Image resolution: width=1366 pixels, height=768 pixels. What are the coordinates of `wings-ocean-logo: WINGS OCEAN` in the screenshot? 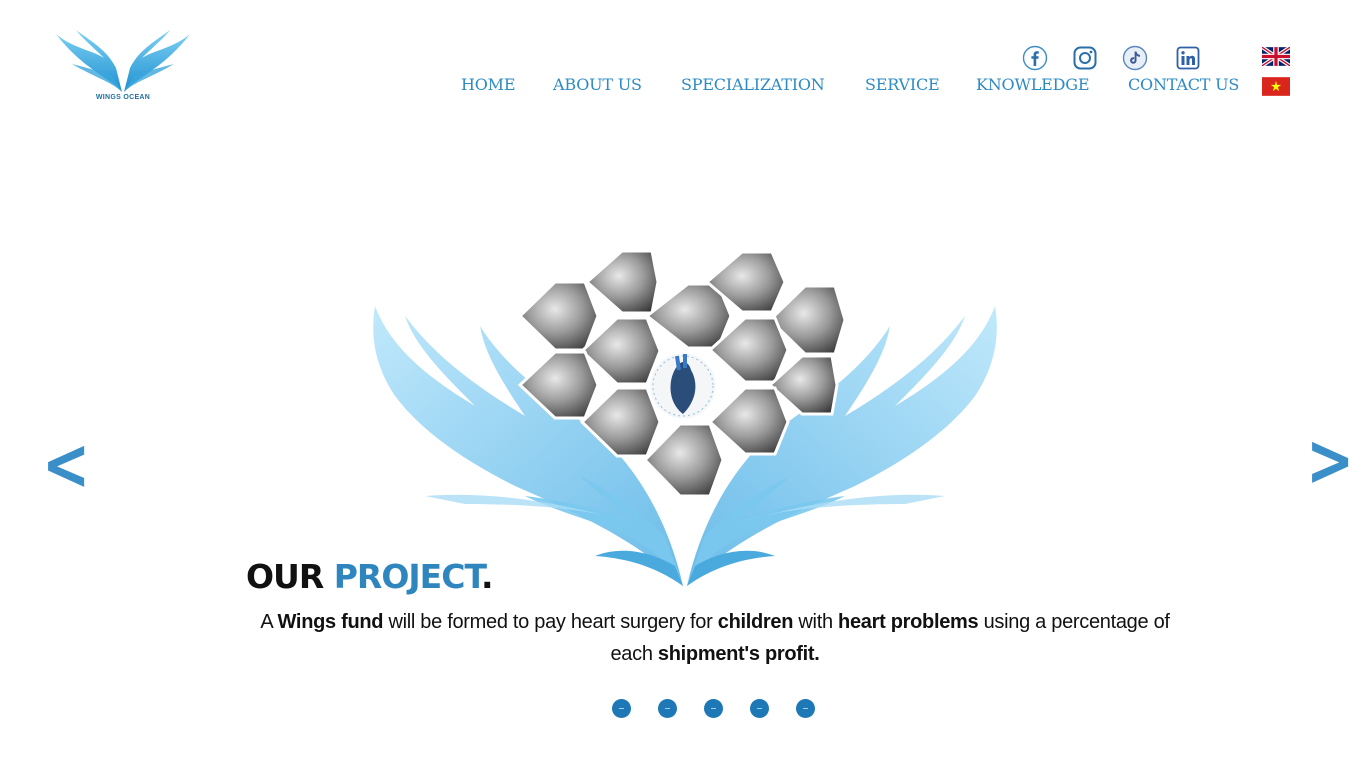 It's located at (123, 68).